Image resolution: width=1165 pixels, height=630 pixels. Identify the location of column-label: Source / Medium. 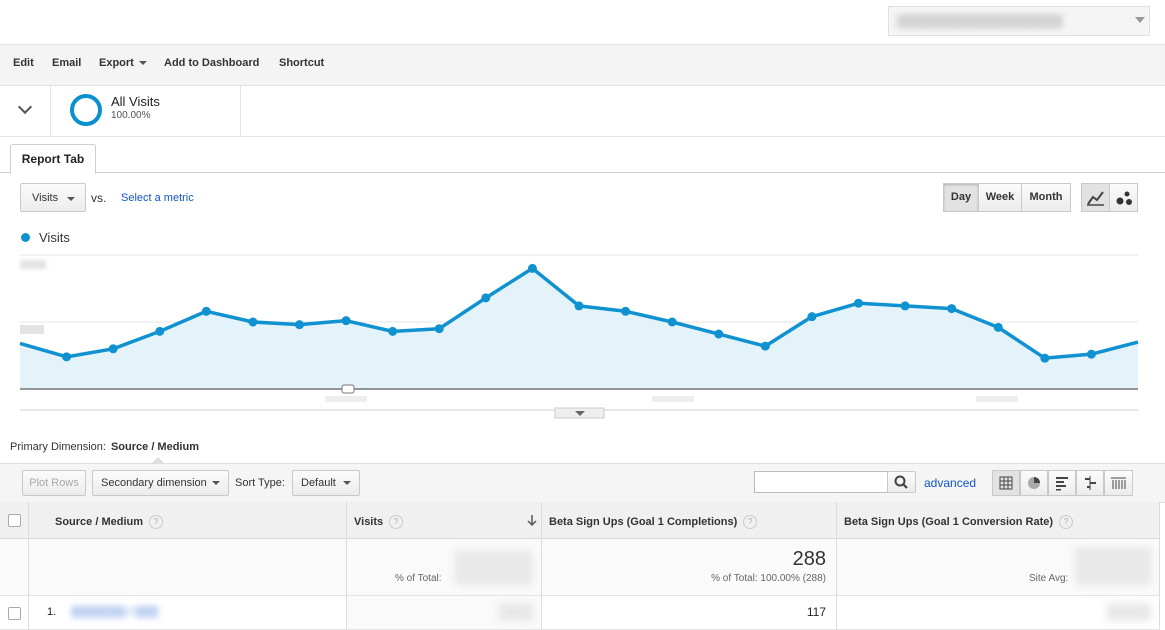
(99, 521).